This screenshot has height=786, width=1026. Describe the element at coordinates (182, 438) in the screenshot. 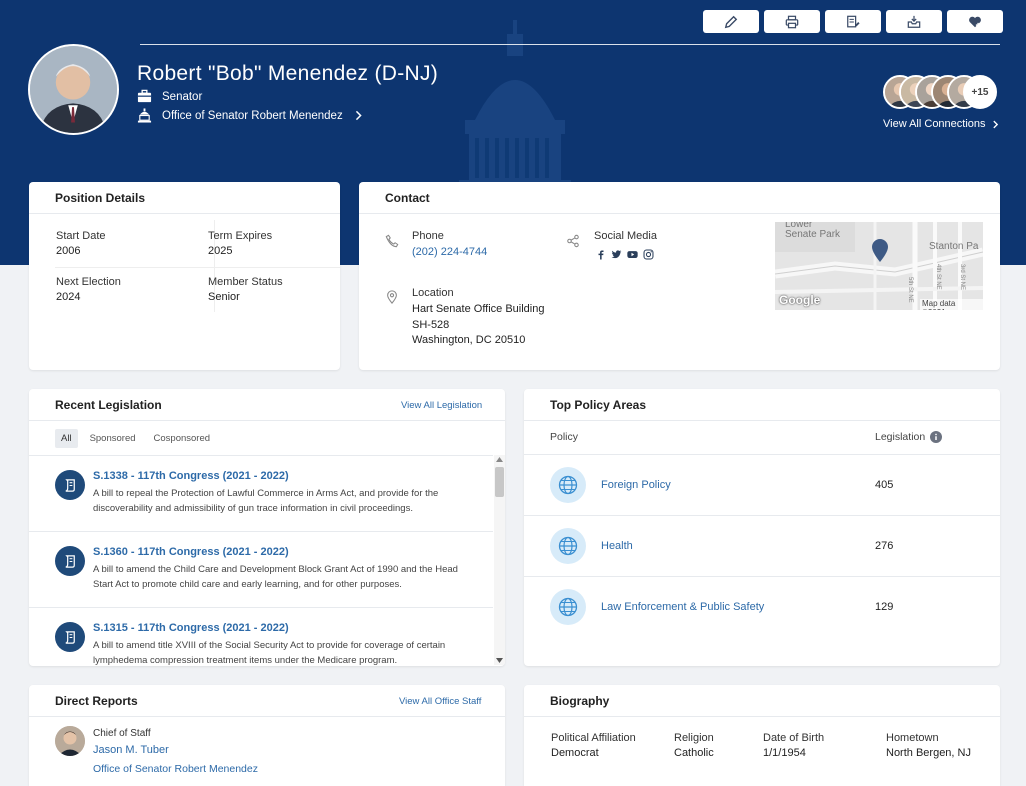

I see `tab-cosponsored: Cosponsored` at that location.